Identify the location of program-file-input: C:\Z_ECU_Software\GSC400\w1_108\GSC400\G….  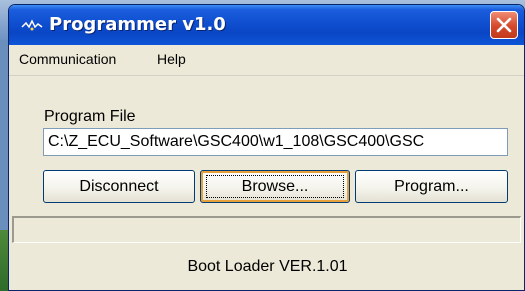
(275, 142).